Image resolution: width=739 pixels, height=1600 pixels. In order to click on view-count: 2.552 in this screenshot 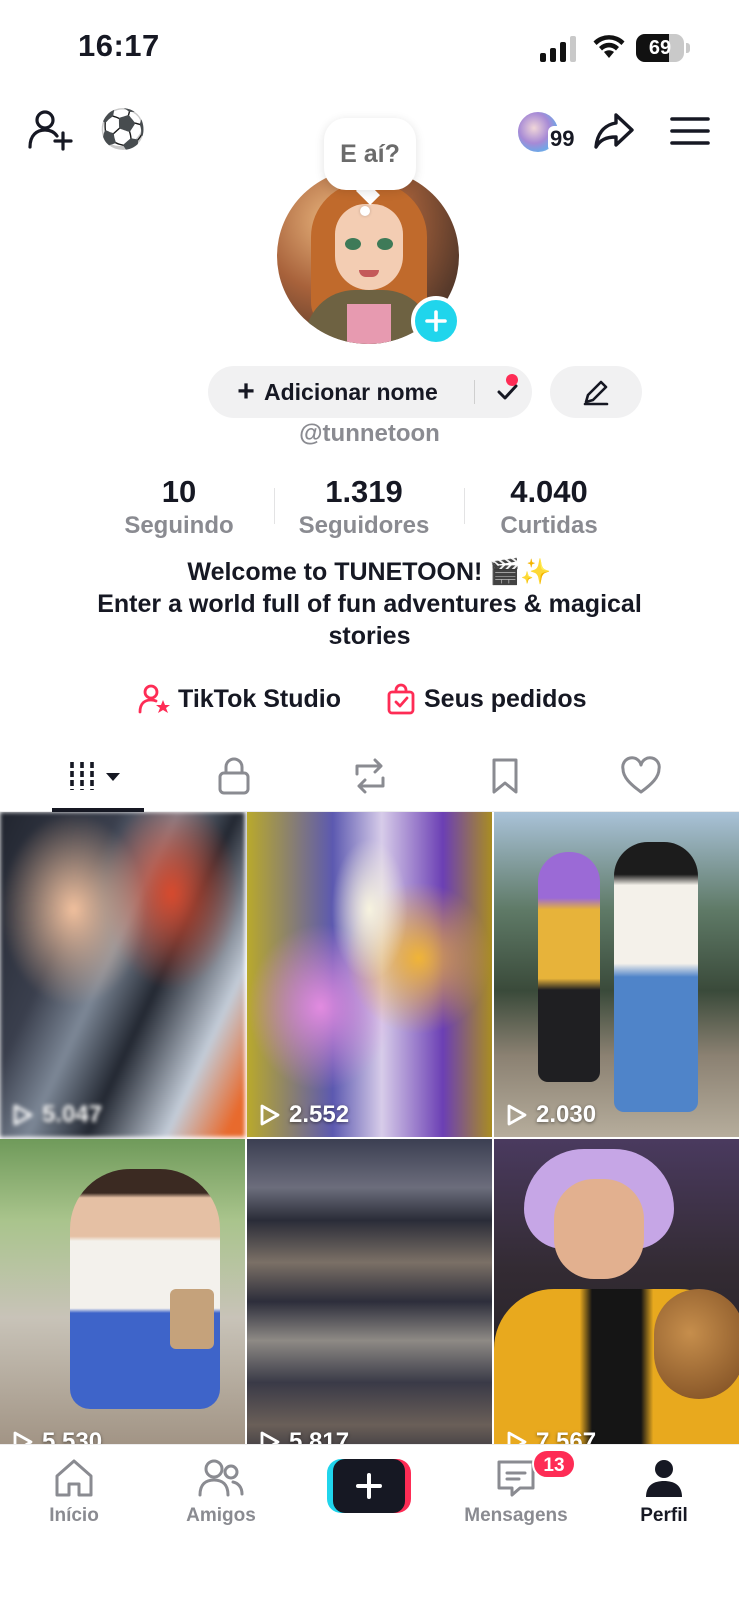, I will do `click(304, 1115)`.